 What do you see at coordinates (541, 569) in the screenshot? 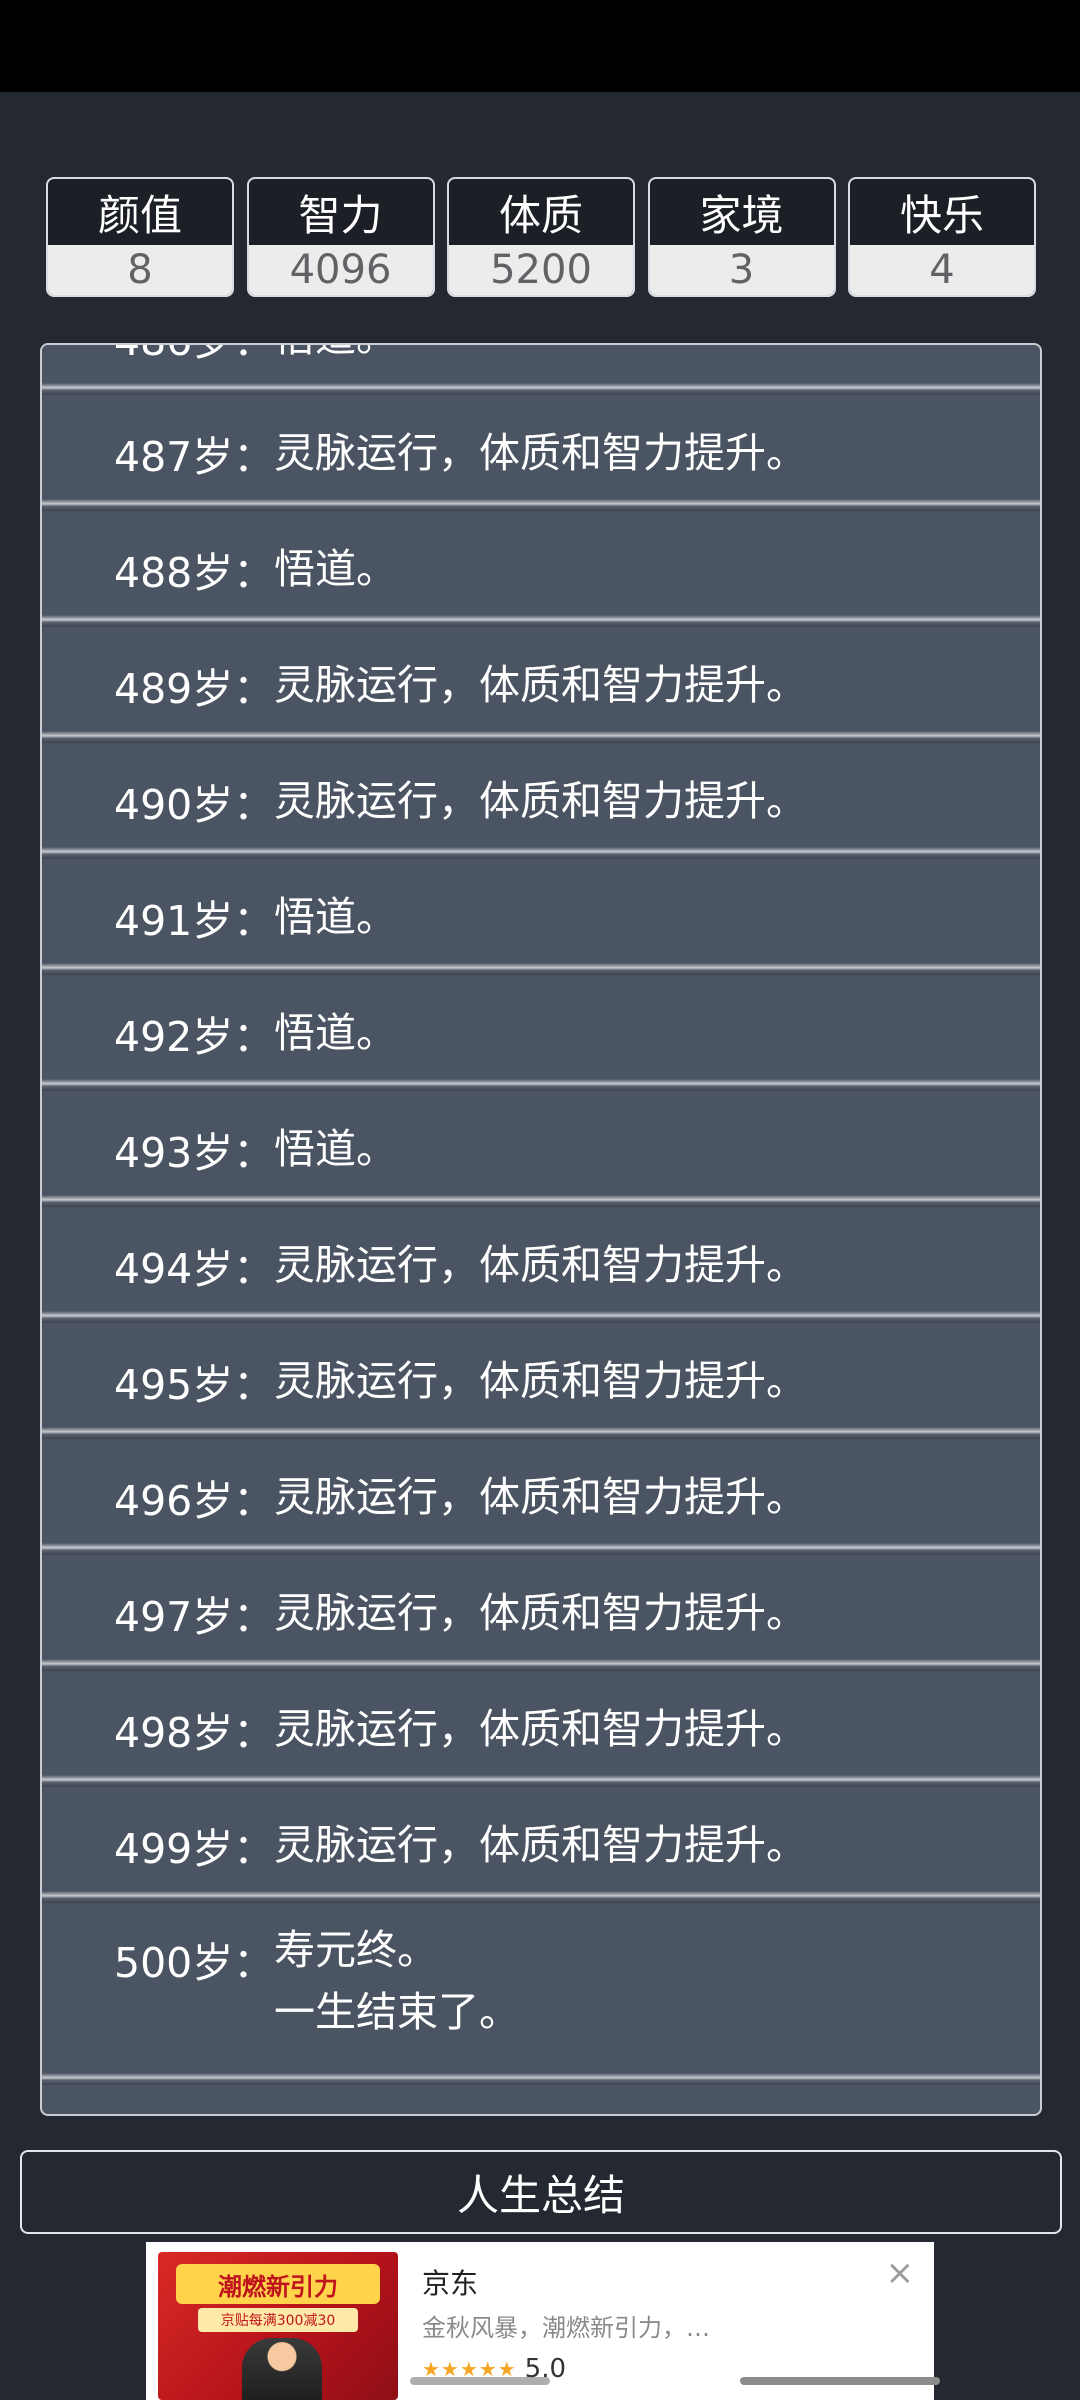
I see `log-entry: 488岁： 悟道。` at bounding box center [541, 569].